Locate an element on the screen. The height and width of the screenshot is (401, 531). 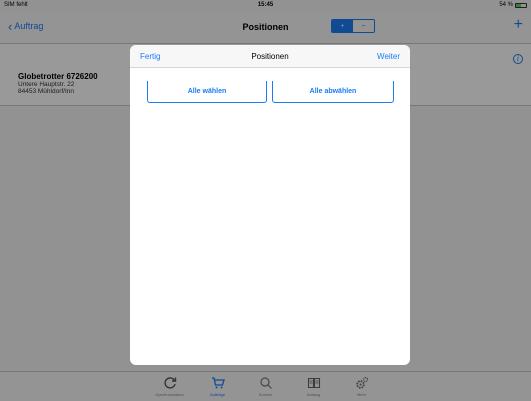
deselect-all-button: Alle abwählen is located at coordinates (333, 92).